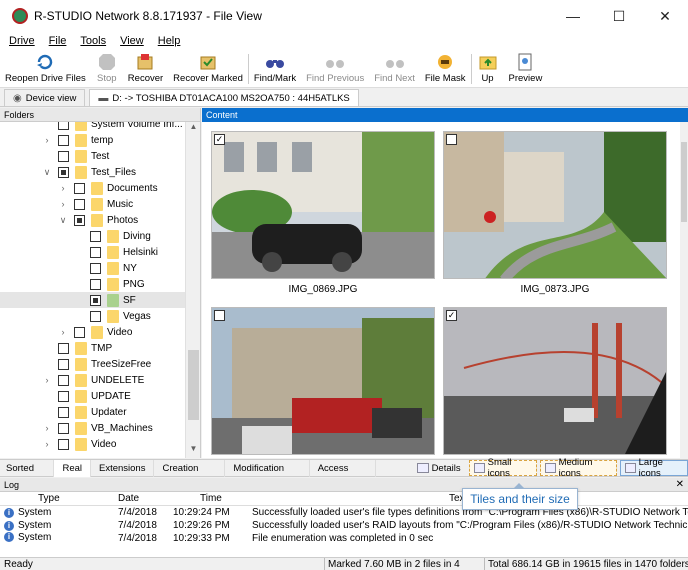  I want to click on sort-creation-time: Creation Time, so click(190, 475).